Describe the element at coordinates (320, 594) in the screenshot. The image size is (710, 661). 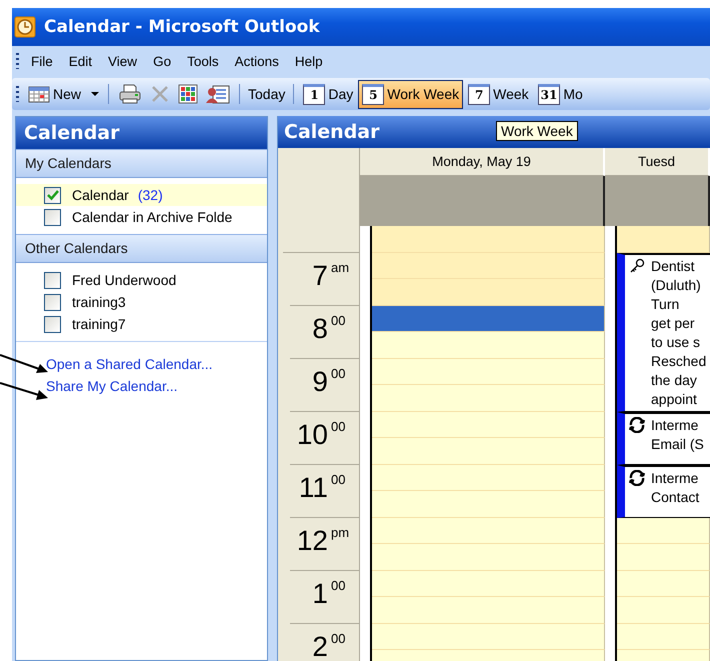
I see `hour-label: 1` at that location.